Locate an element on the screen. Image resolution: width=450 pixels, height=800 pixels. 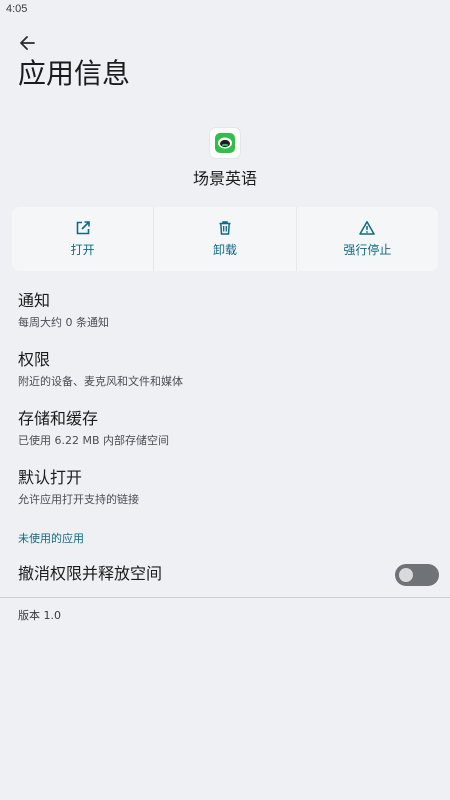
arrow-back-icon is located at coordinates (27, 43).